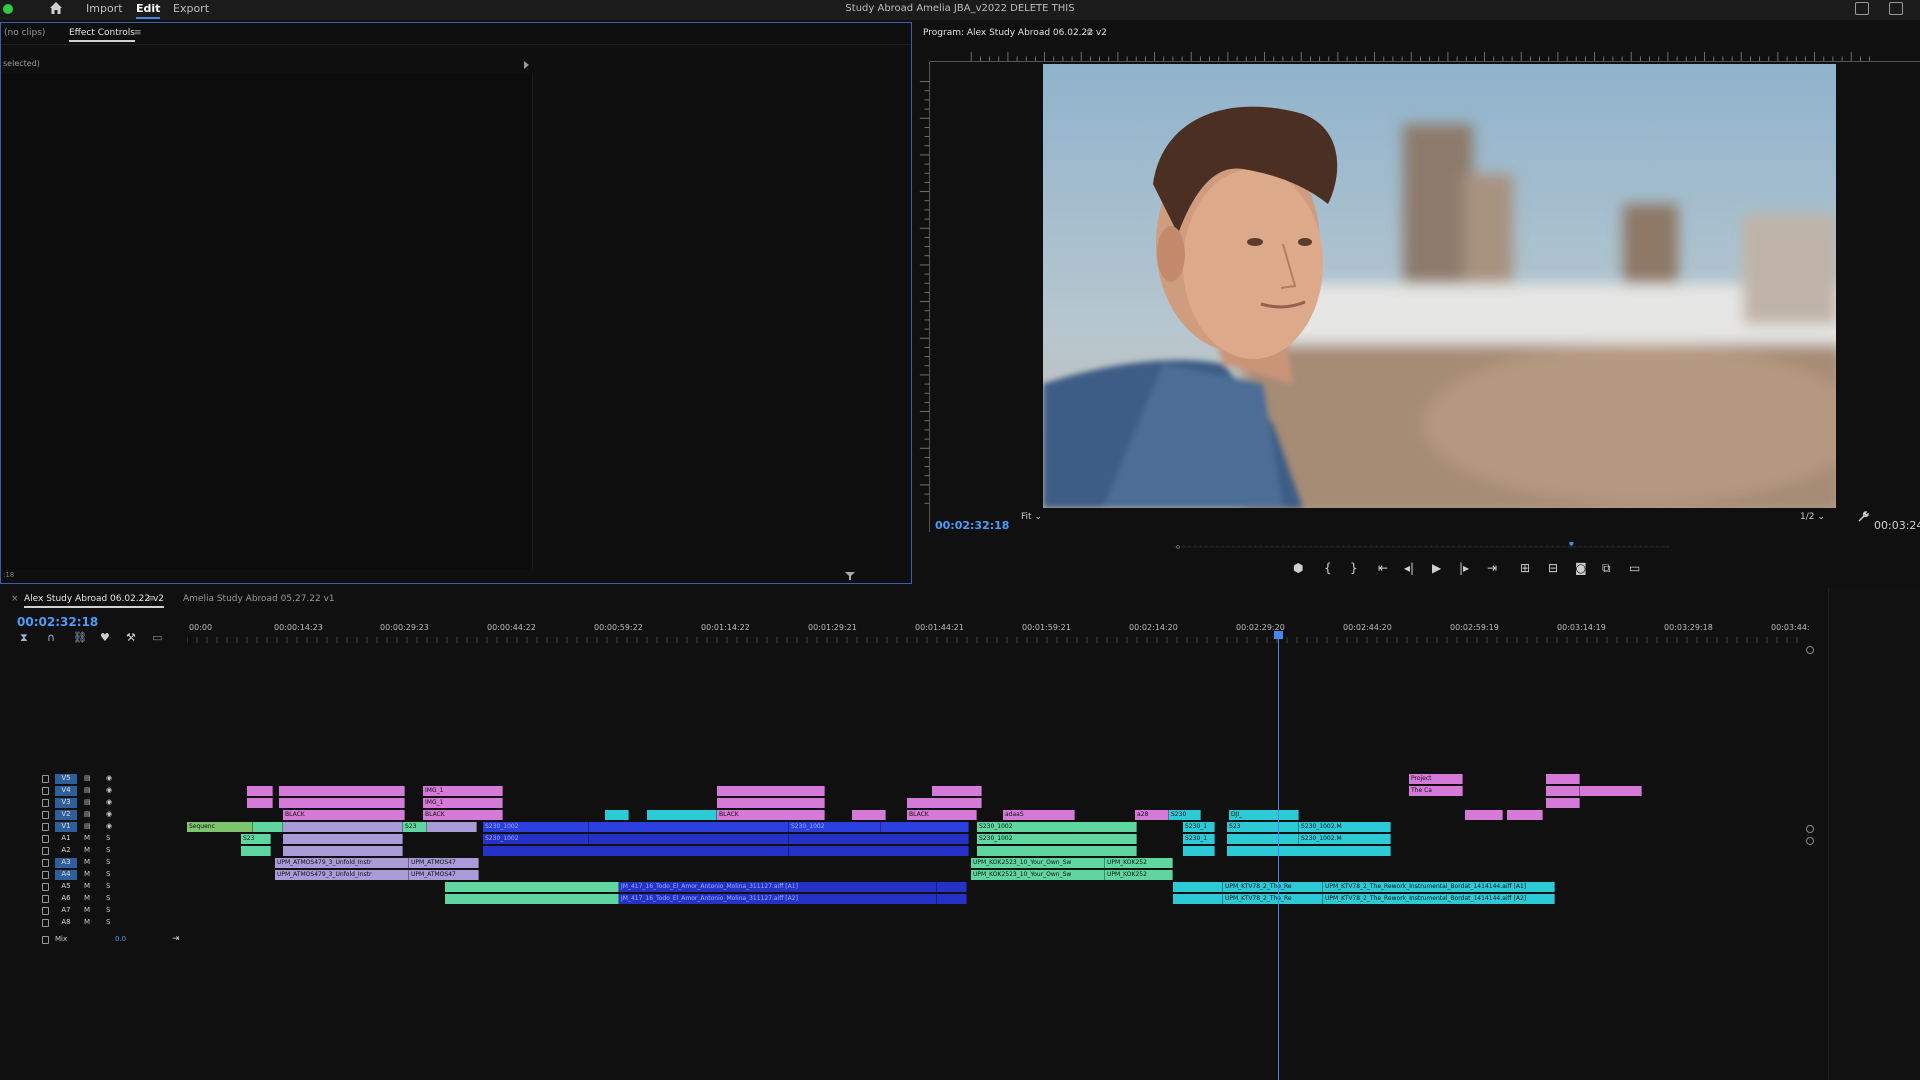 Image resolution: width=1920 pixels, height=1080 pixels. I want to click on track-header-v2: V2 ▤ ◉, so click(93, 815).